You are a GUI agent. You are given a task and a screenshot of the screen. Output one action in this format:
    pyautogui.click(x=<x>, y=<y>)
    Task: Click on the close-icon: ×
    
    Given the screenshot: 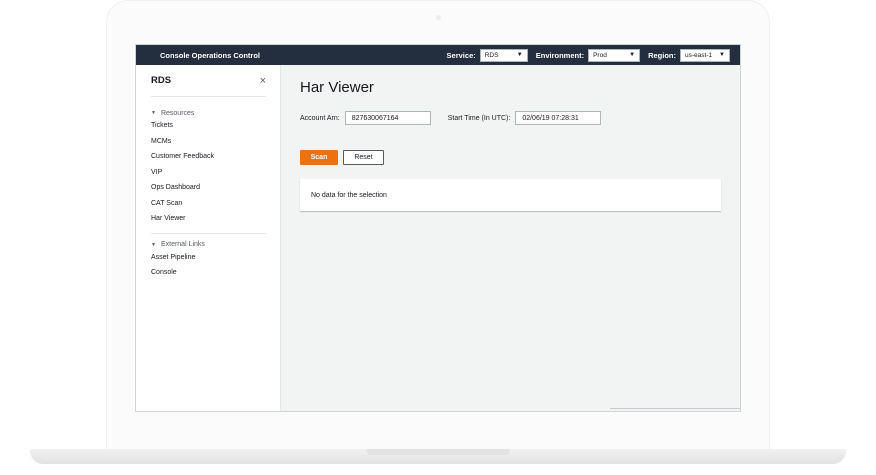 What is the action you would take?
    pyautogui.click(x=263, y=81)
    